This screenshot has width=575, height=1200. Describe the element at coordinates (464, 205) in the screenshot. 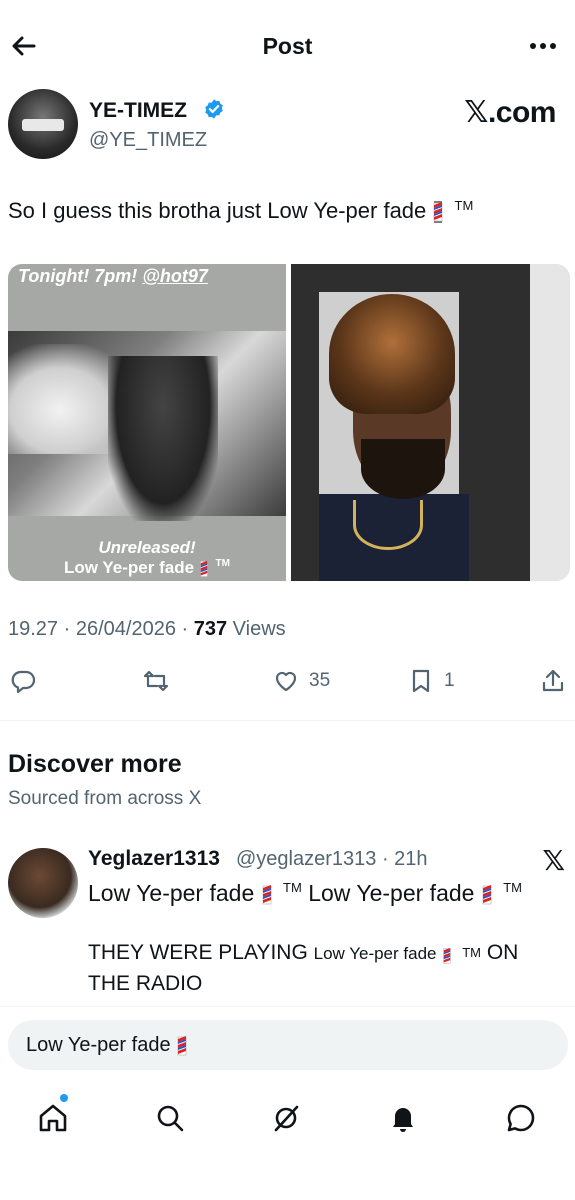

I see `trademark-mark: TM` at that location.